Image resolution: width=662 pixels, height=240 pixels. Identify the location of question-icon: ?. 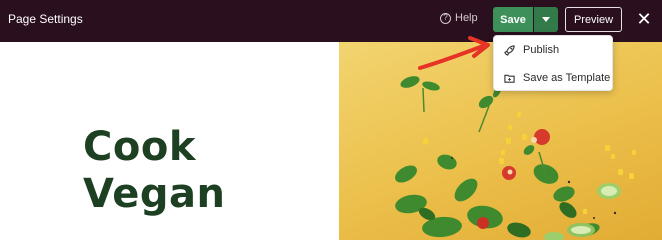
(445, 18).